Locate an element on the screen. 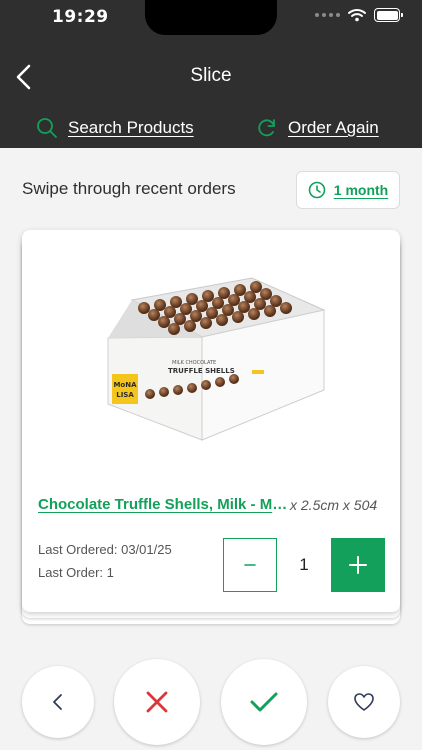  last-ordered-date: Last Ordered: 03/01/25 is located at coordinates (105, 549).